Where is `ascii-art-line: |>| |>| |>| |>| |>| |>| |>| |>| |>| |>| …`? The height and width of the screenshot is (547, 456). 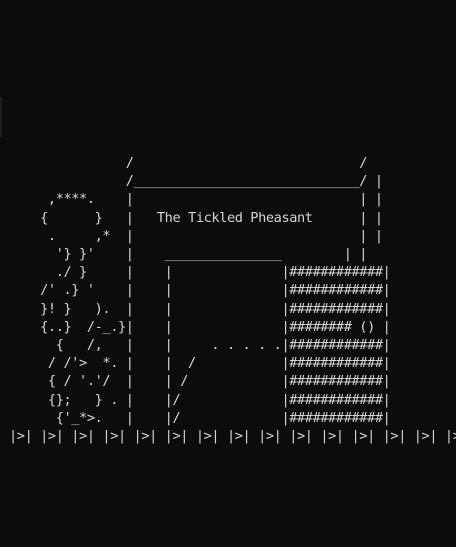 ascii-art-line: |>| |>| |>| |>| |>| |>| |>| |>| |>| |>| … is located at coordinates (232, 436).